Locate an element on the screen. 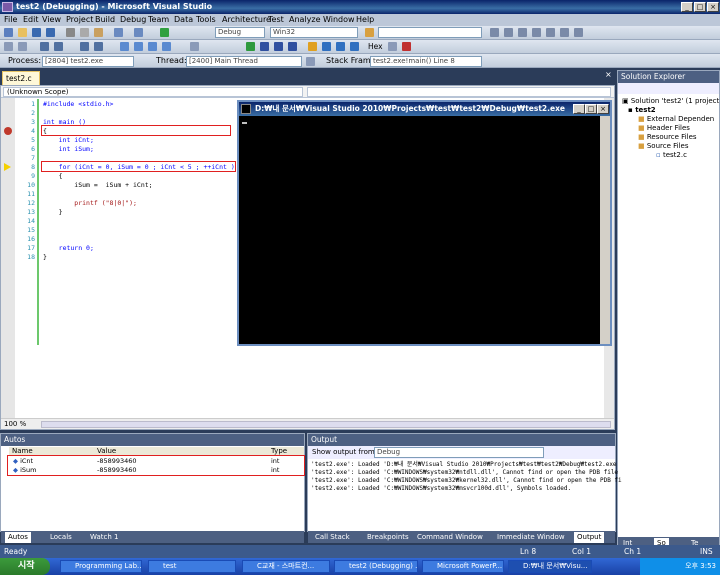 The height and width of the screenshot is (575, 720). row-value: -858993460 is located at coordinates (117, 461).